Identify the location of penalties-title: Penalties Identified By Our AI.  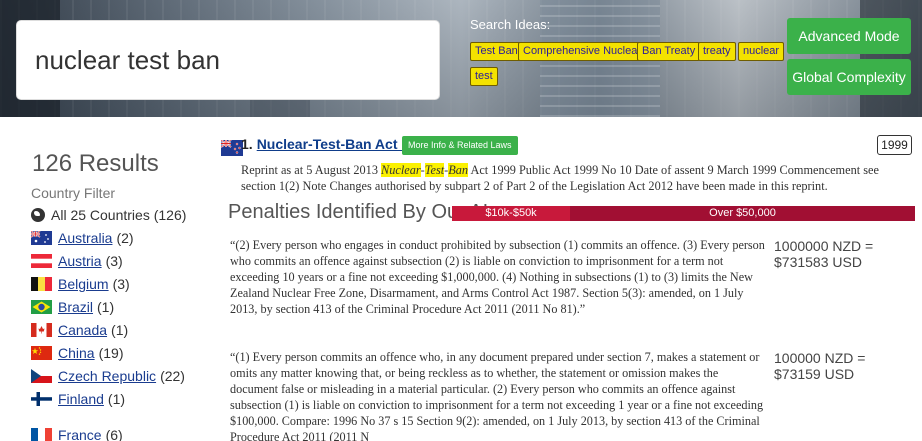
(358, 212).